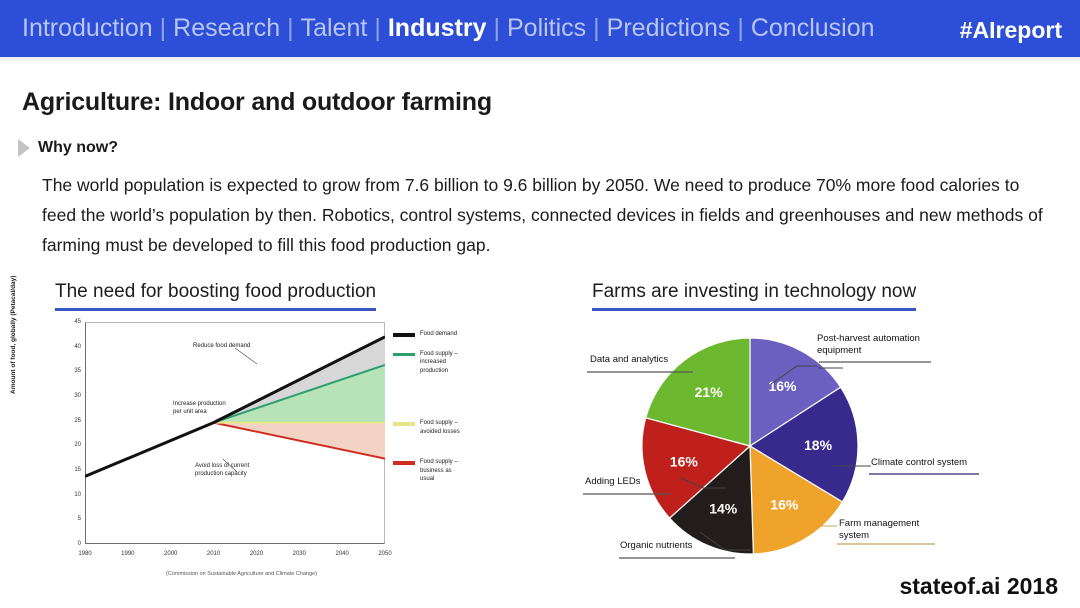  Describe the element at coordinates (257, 102) in the screenshot. I see `page-title: Agriculture: Indoor and outdoor farming` at that location.